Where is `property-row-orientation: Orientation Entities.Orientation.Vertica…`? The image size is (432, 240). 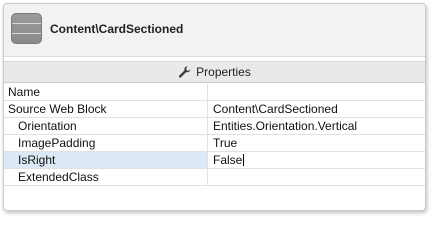 property-row-orientation: Orientation Entities.Orientation.Vertica… is located at coordinates (214, 126).